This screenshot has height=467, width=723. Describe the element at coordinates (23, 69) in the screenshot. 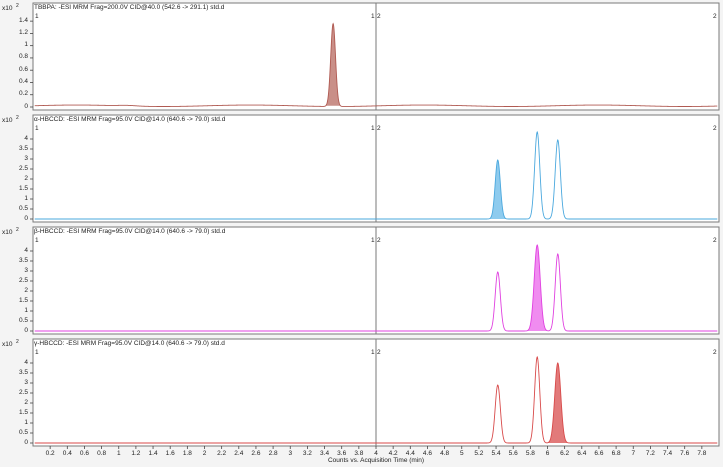

I see `y-tick-label: 0.6` at that location.